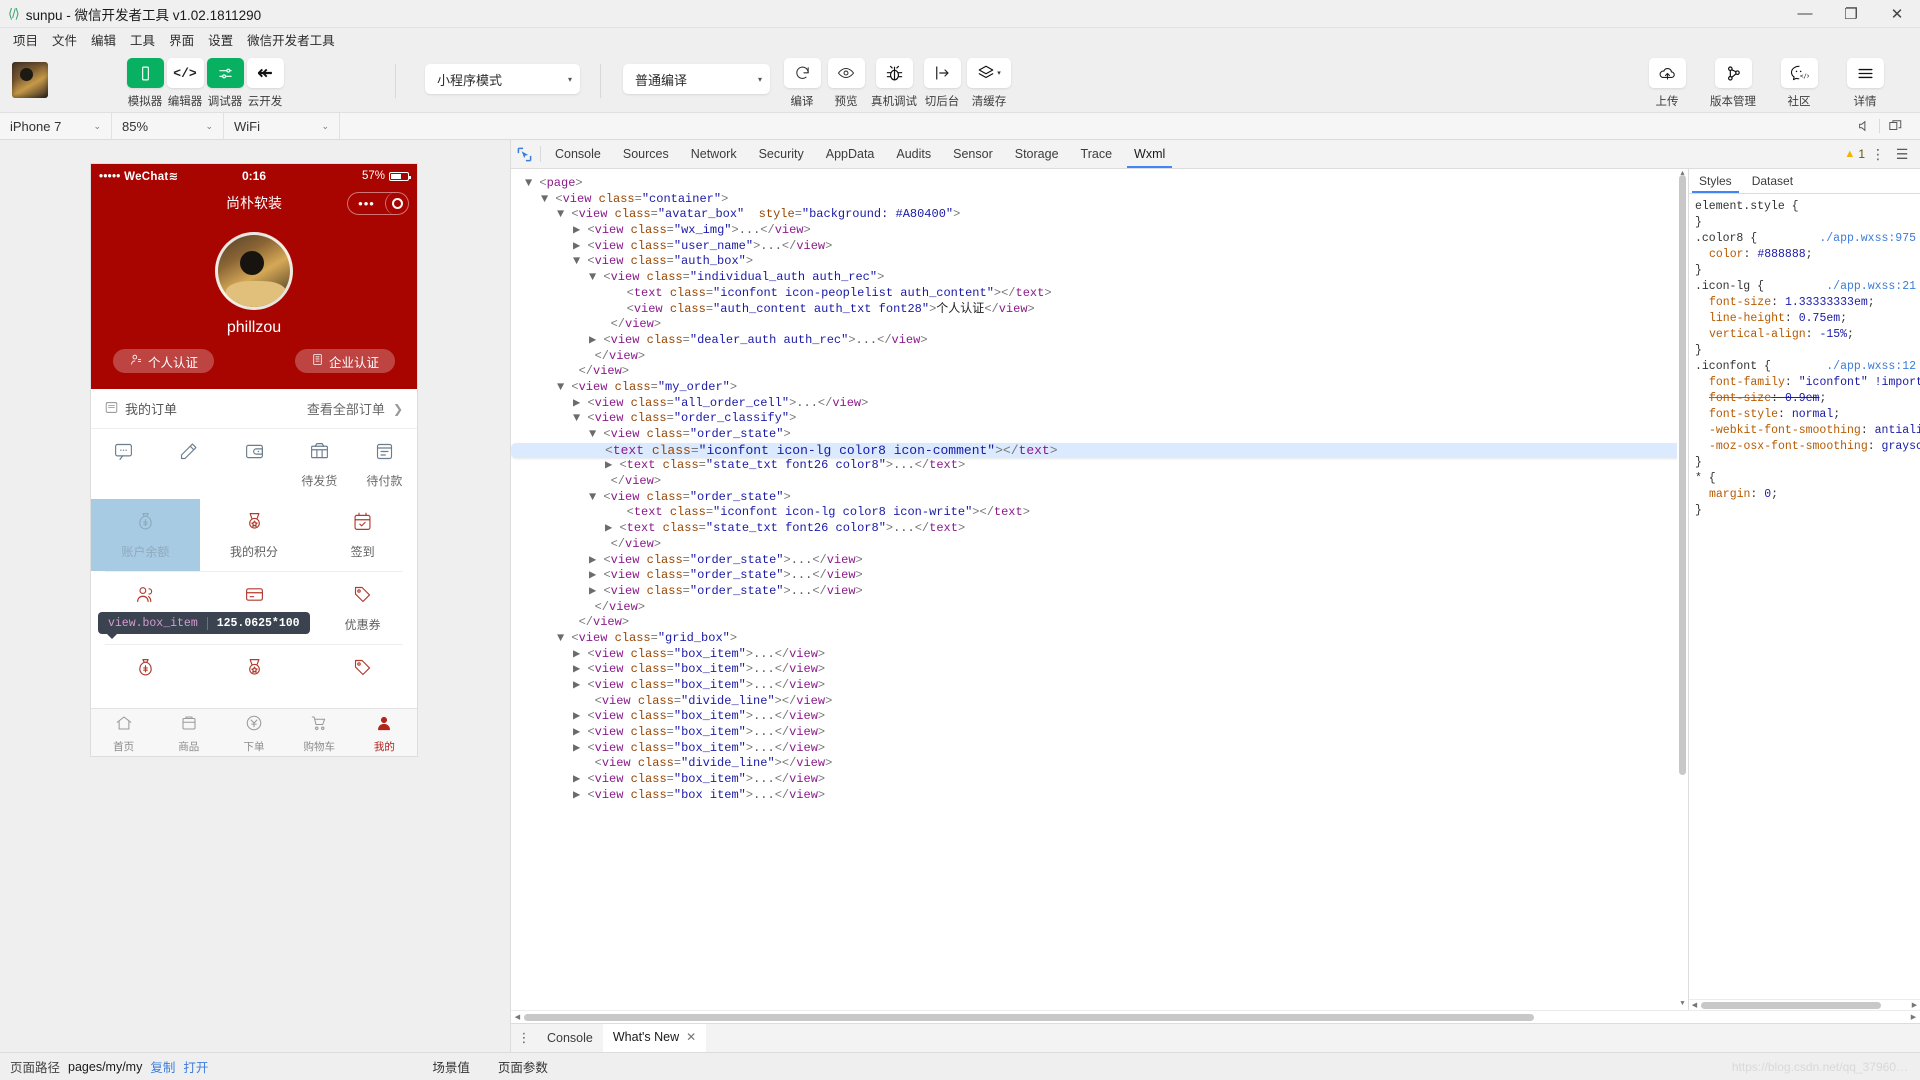 The width and height of the screenshot is (1920, 1080). Describe the element at coordinates (1895, 126) in the screenshot. I see `detach-window-icon` at that location.